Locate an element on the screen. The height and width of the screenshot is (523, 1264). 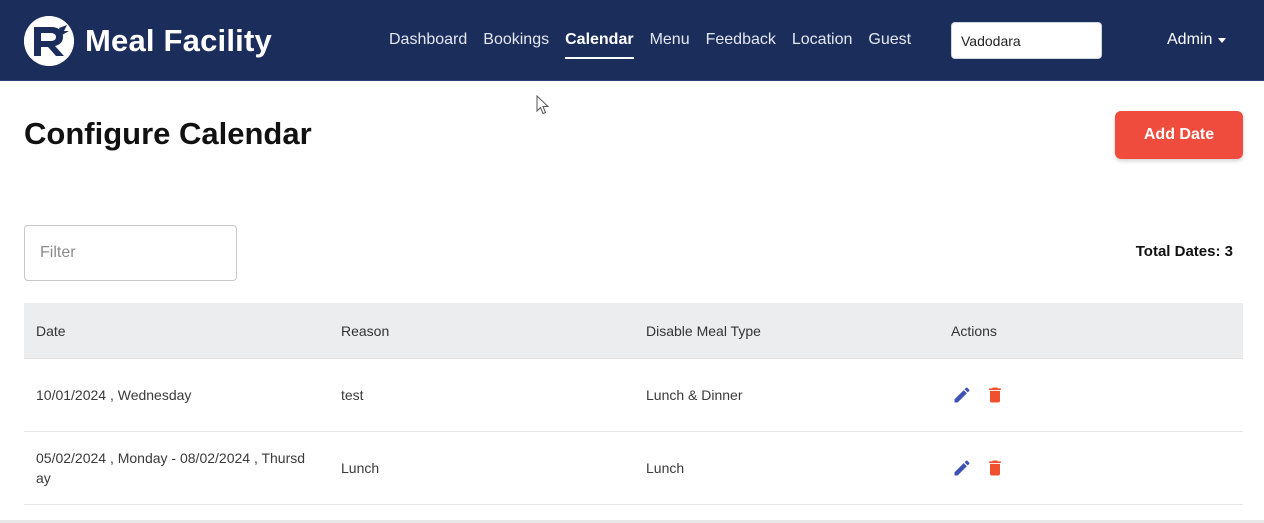
nav-dashboard: Dashboard is located at coordinates (428, 41).